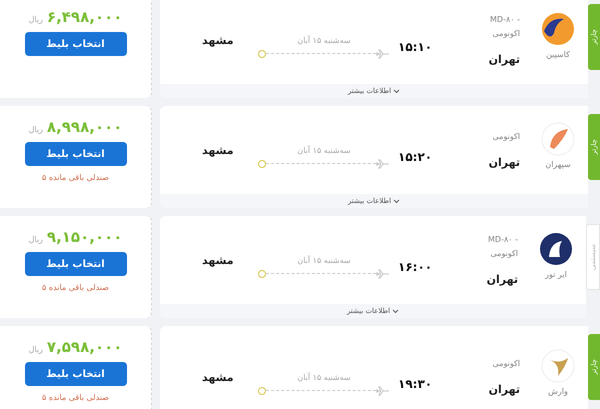 Image resolution: width=600 pixels, height=409 pixels. I want to click on airline-name: ایر تور, so click(556, 274).